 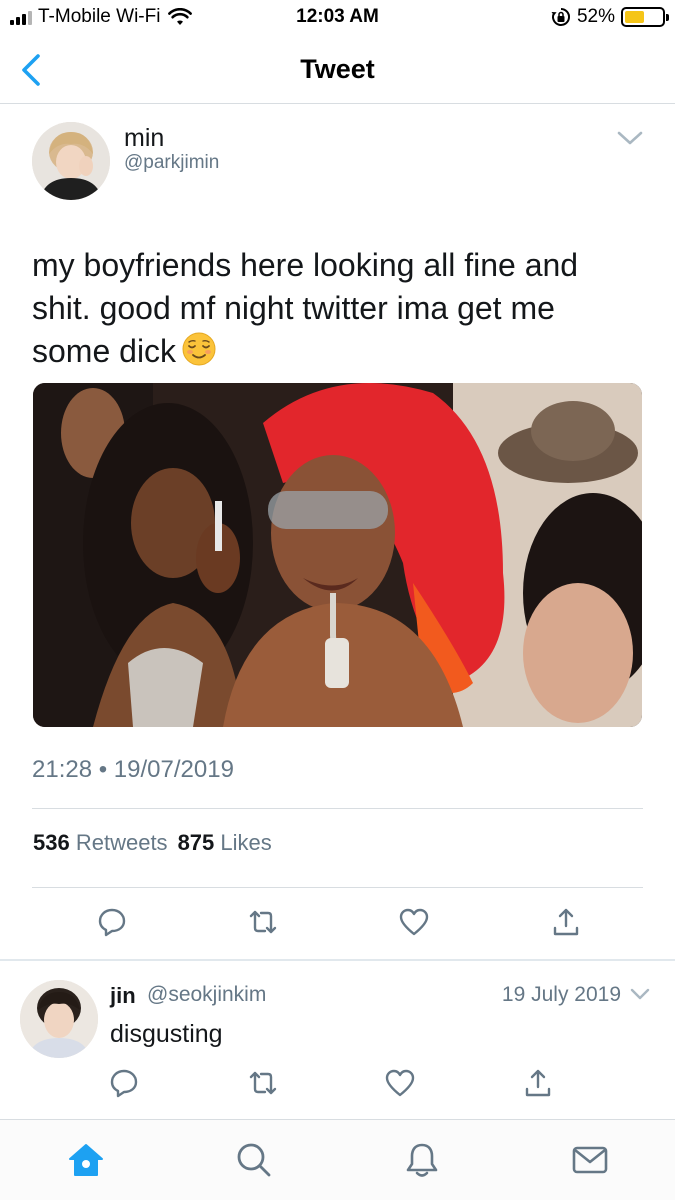 I want to click on retweets-stat: 536 Retweets, so click(x=100, y=843).